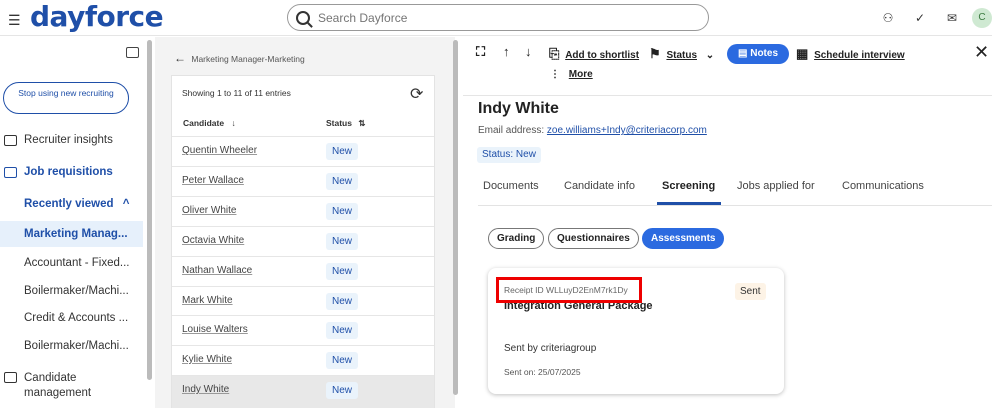 The image size is (992, 408). Describe the element at coordinates (859, 55) in the screenshot. I see `schedule-interview-label: Schedule interview` at that location.